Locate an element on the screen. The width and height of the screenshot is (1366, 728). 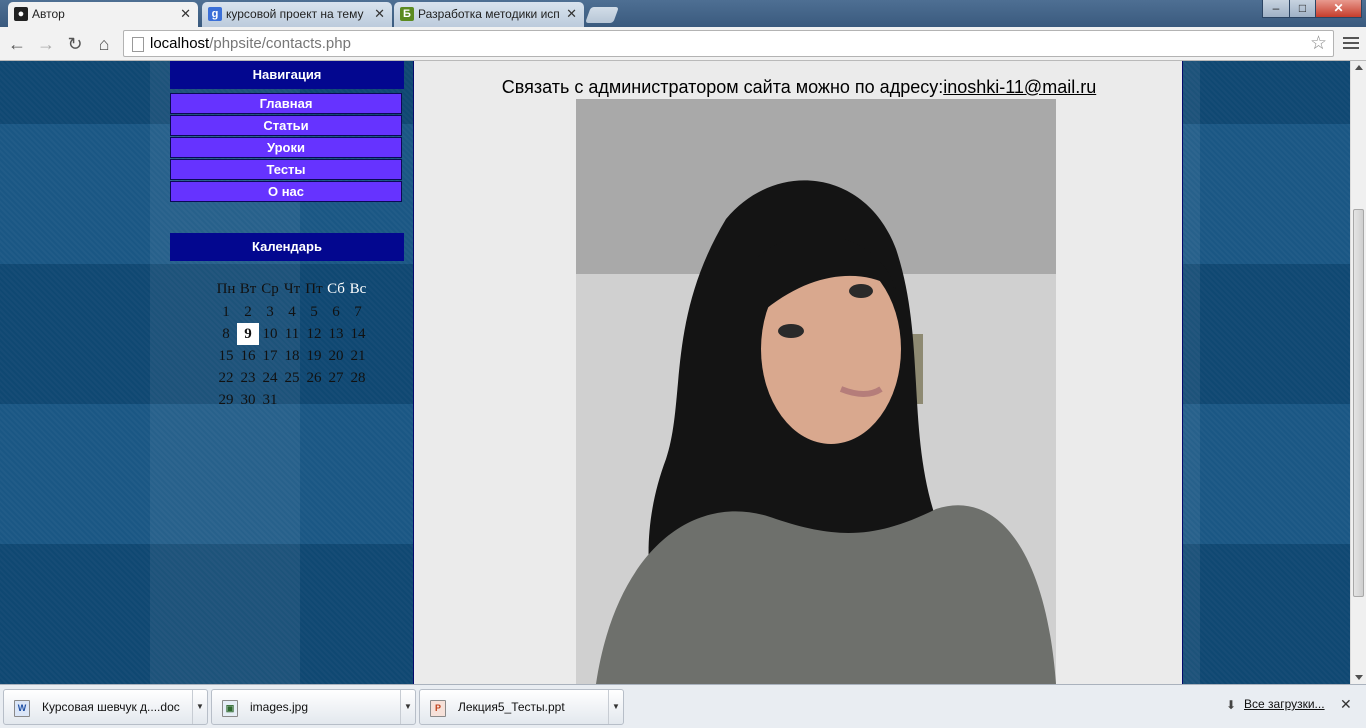
weekday-label: Ср is located at coordinates (270, 288).